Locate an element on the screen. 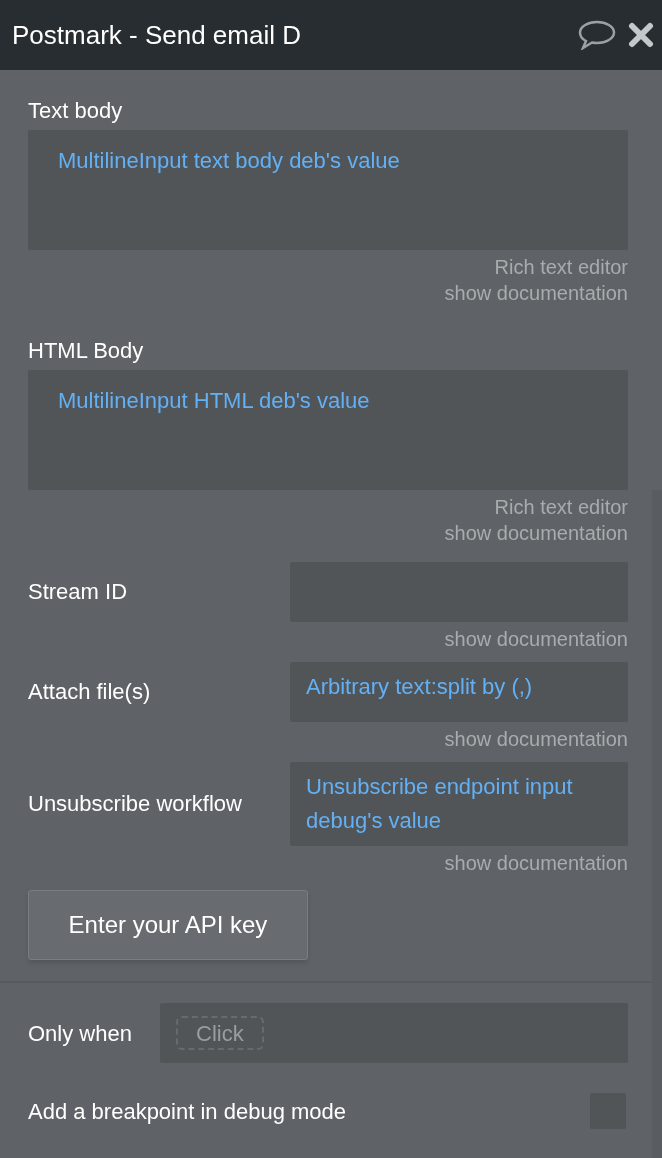 This screenshot has height=1158, width=662. condition-field: Click is located at coordinates (394, 1033).